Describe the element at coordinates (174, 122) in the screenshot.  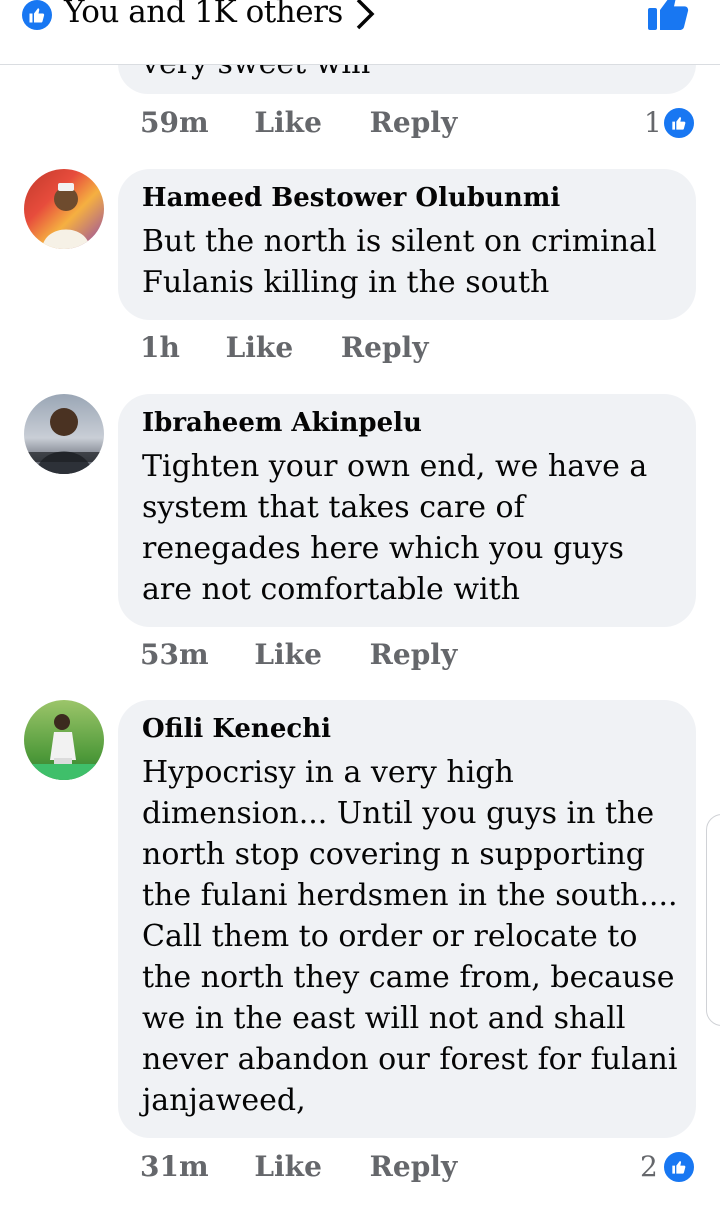
I see `comment-time: 59m` at that location.